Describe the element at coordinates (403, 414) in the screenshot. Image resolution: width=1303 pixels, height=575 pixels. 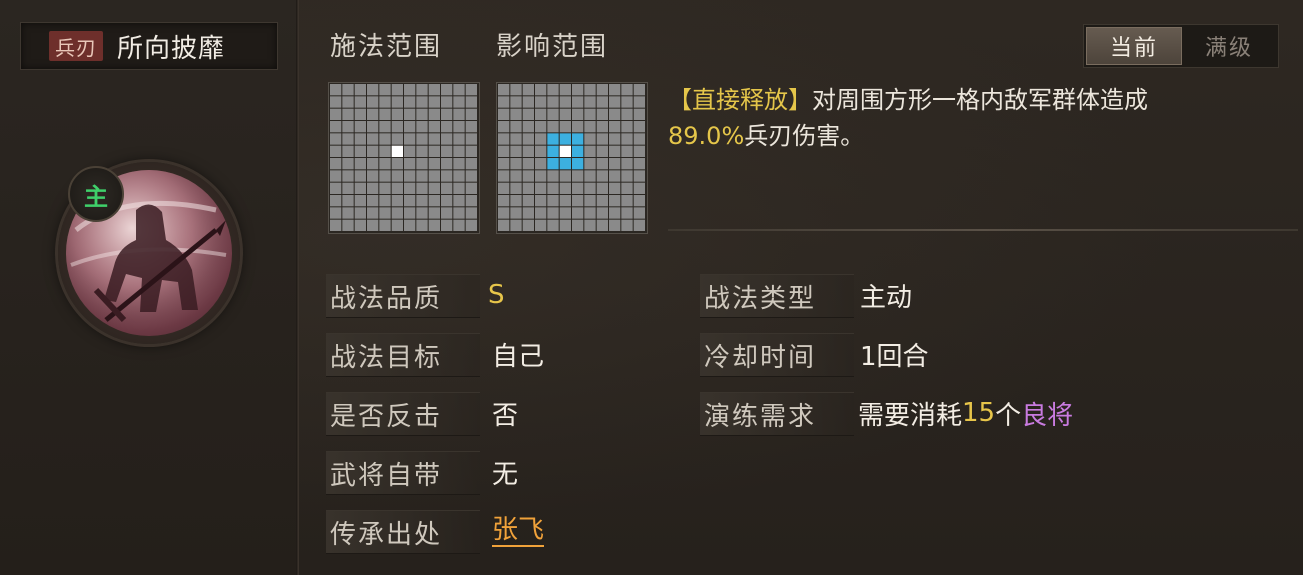
I see `counter-label: 是否反击` at that location.